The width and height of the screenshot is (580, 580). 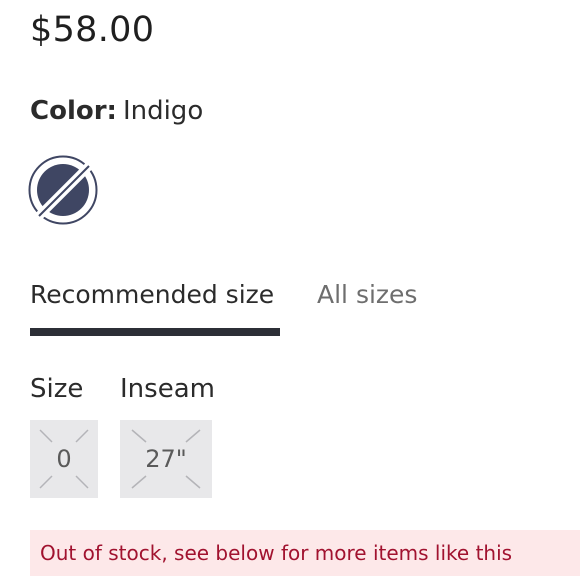 I want to click on unavailable-swatch-icon, so click(x=63, y=190).